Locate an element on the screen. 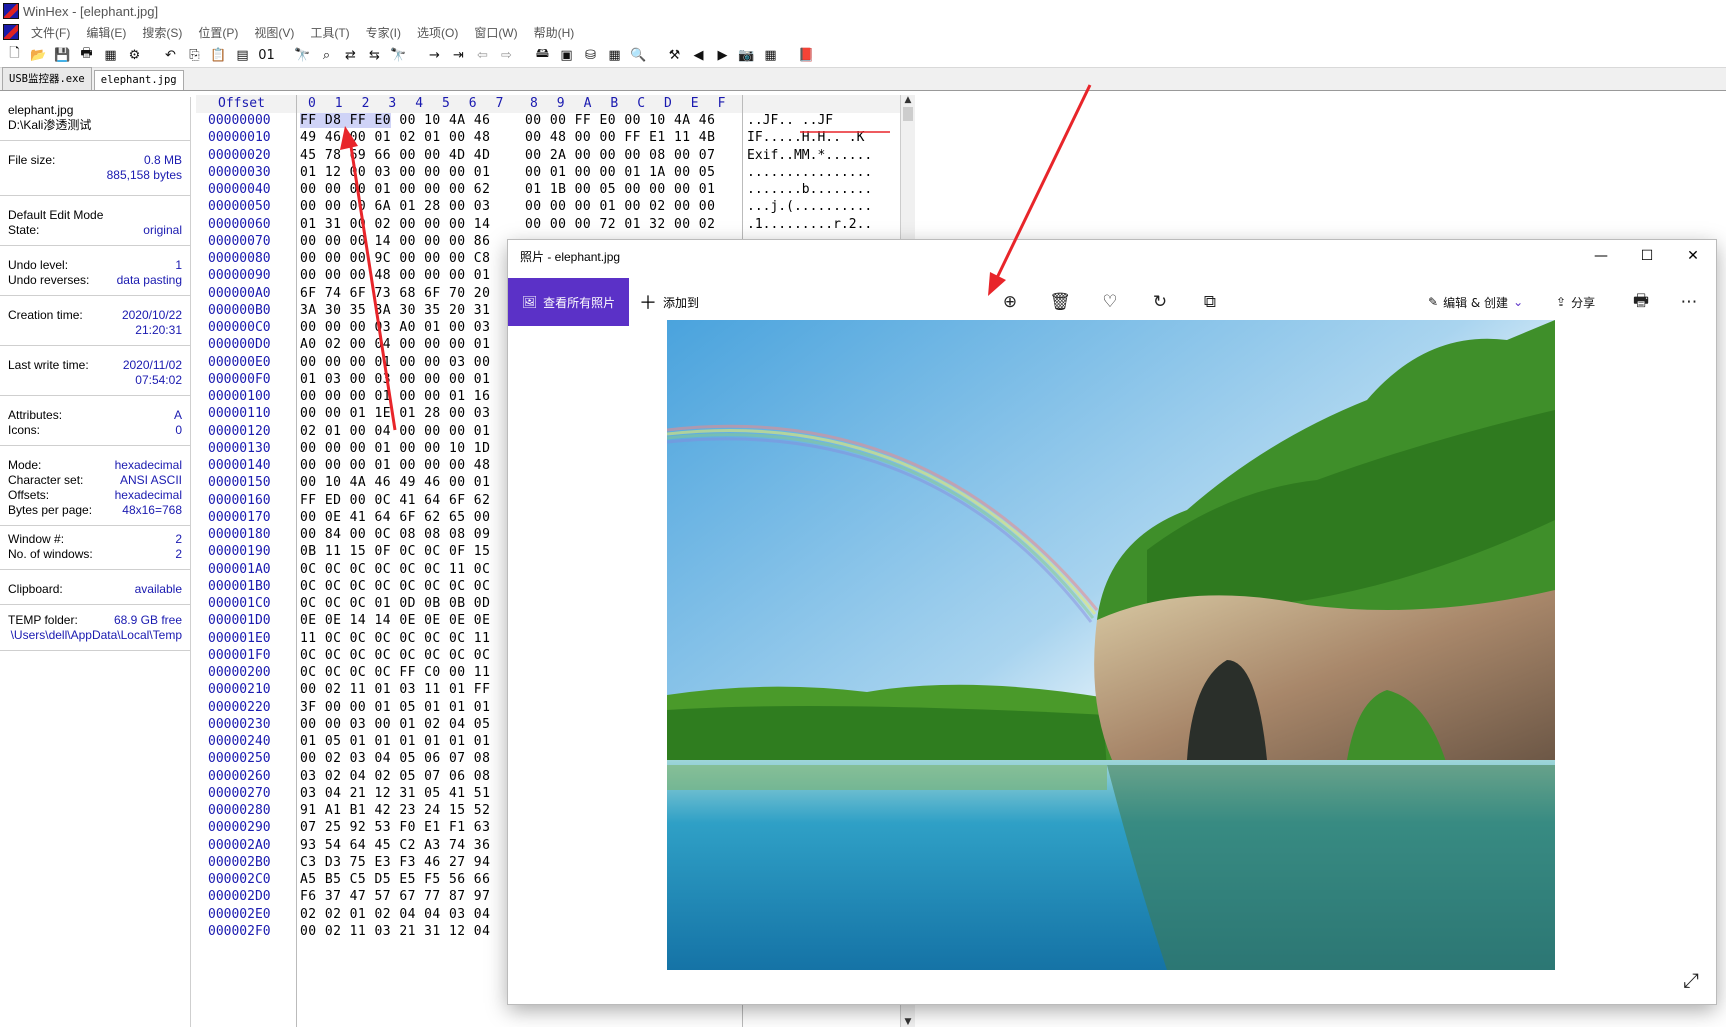 The image size is (1726, 1027). view-all-photos-button: 🖼 查看所有照片 is located at coordinates (568, 302).